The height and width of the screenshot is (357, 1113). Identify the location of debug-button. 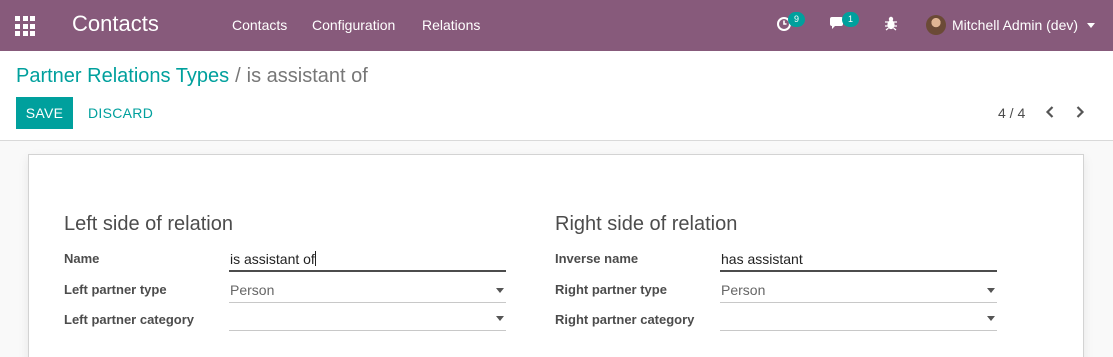
(891, 23).